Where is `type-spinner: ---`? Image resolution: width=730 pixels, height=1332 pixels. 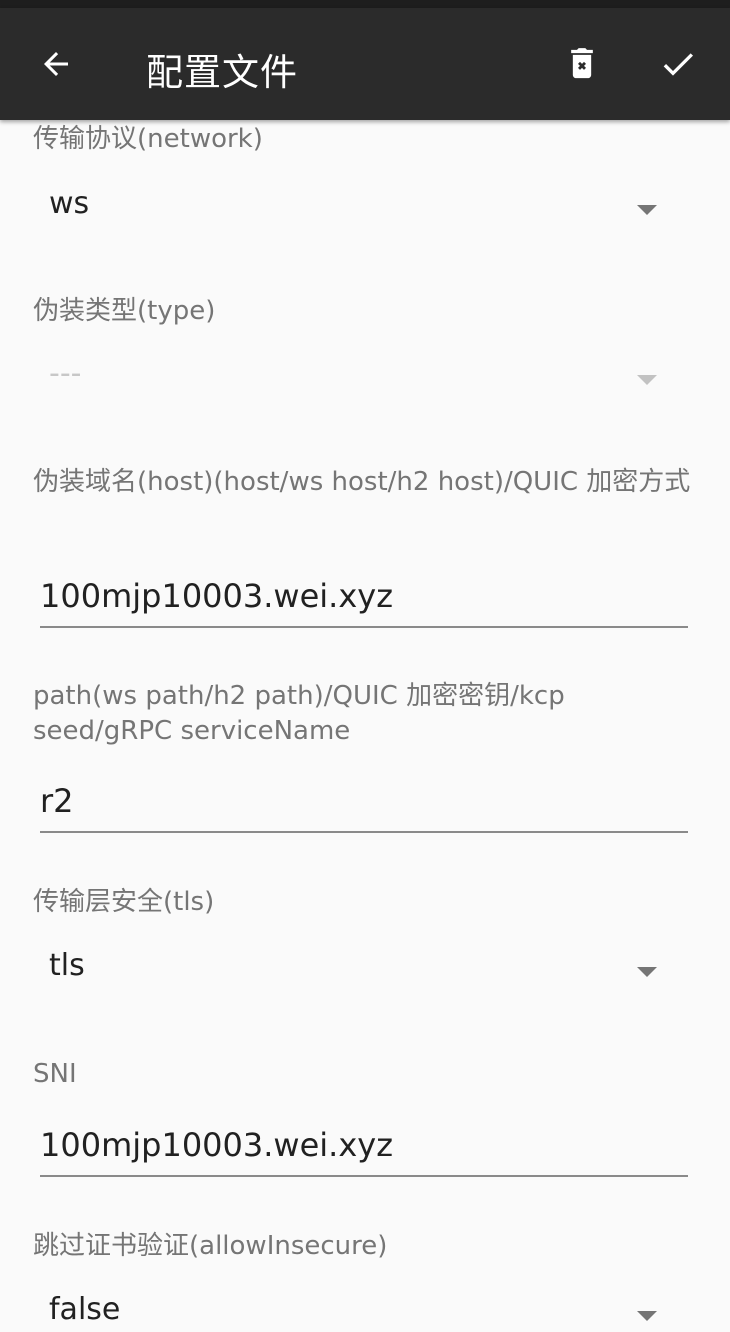
type-spinner: --- is located at coordinates (365, 381).